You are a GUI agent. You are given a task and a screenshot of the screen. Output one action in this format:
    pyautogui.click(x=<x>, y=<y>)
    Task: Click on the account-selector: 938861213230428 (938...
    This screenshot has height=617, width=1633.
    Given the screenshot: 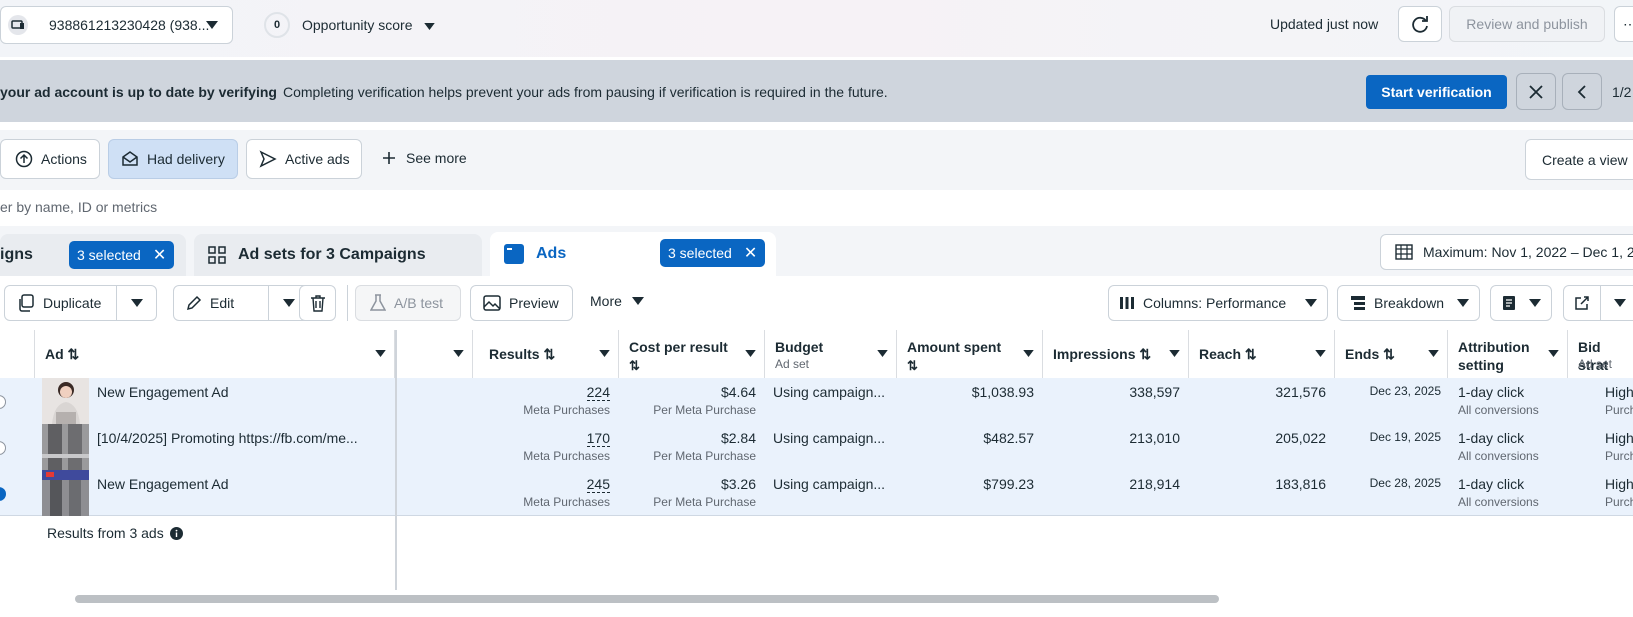 What is the action you would take?
    pyautogui.click(x=116, y=25)
    